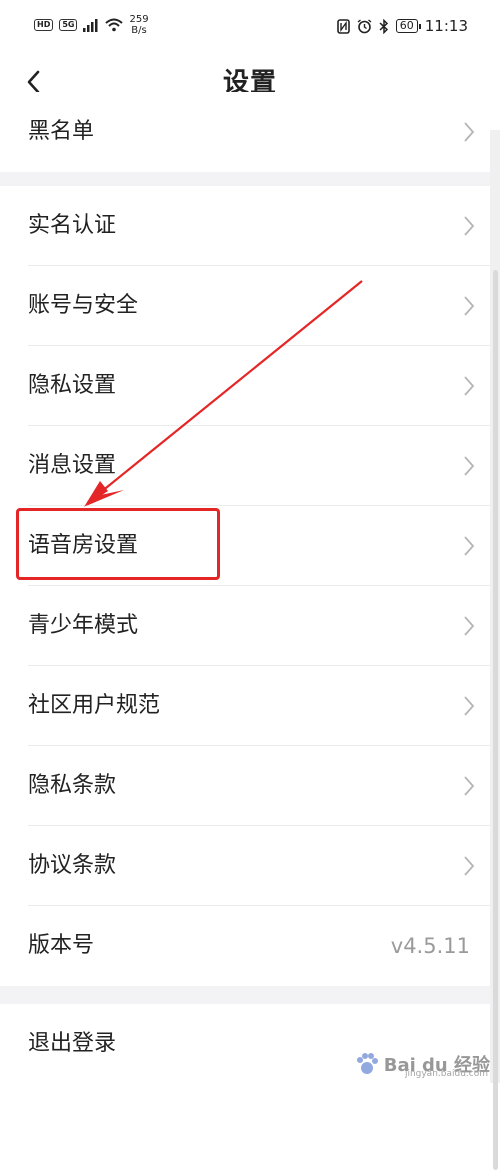 The width and height of the screenshot is (500, 1170). What do you see at coordinates (245, 866) in the screenshot?
I see `settings-item-agreement-terms: 协议条款` at bounding box center [245, 866].